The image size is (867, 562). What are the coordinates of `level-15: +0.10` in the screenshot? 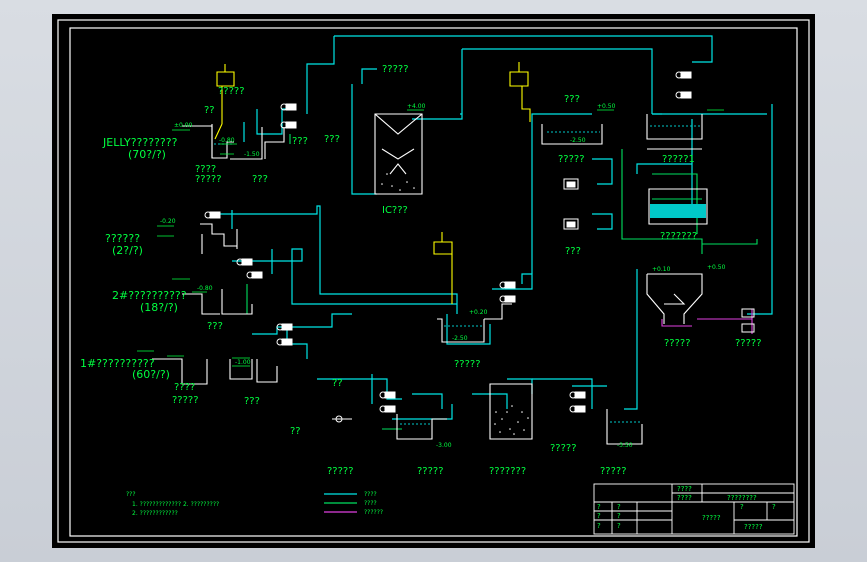 It's located at (661, 269).